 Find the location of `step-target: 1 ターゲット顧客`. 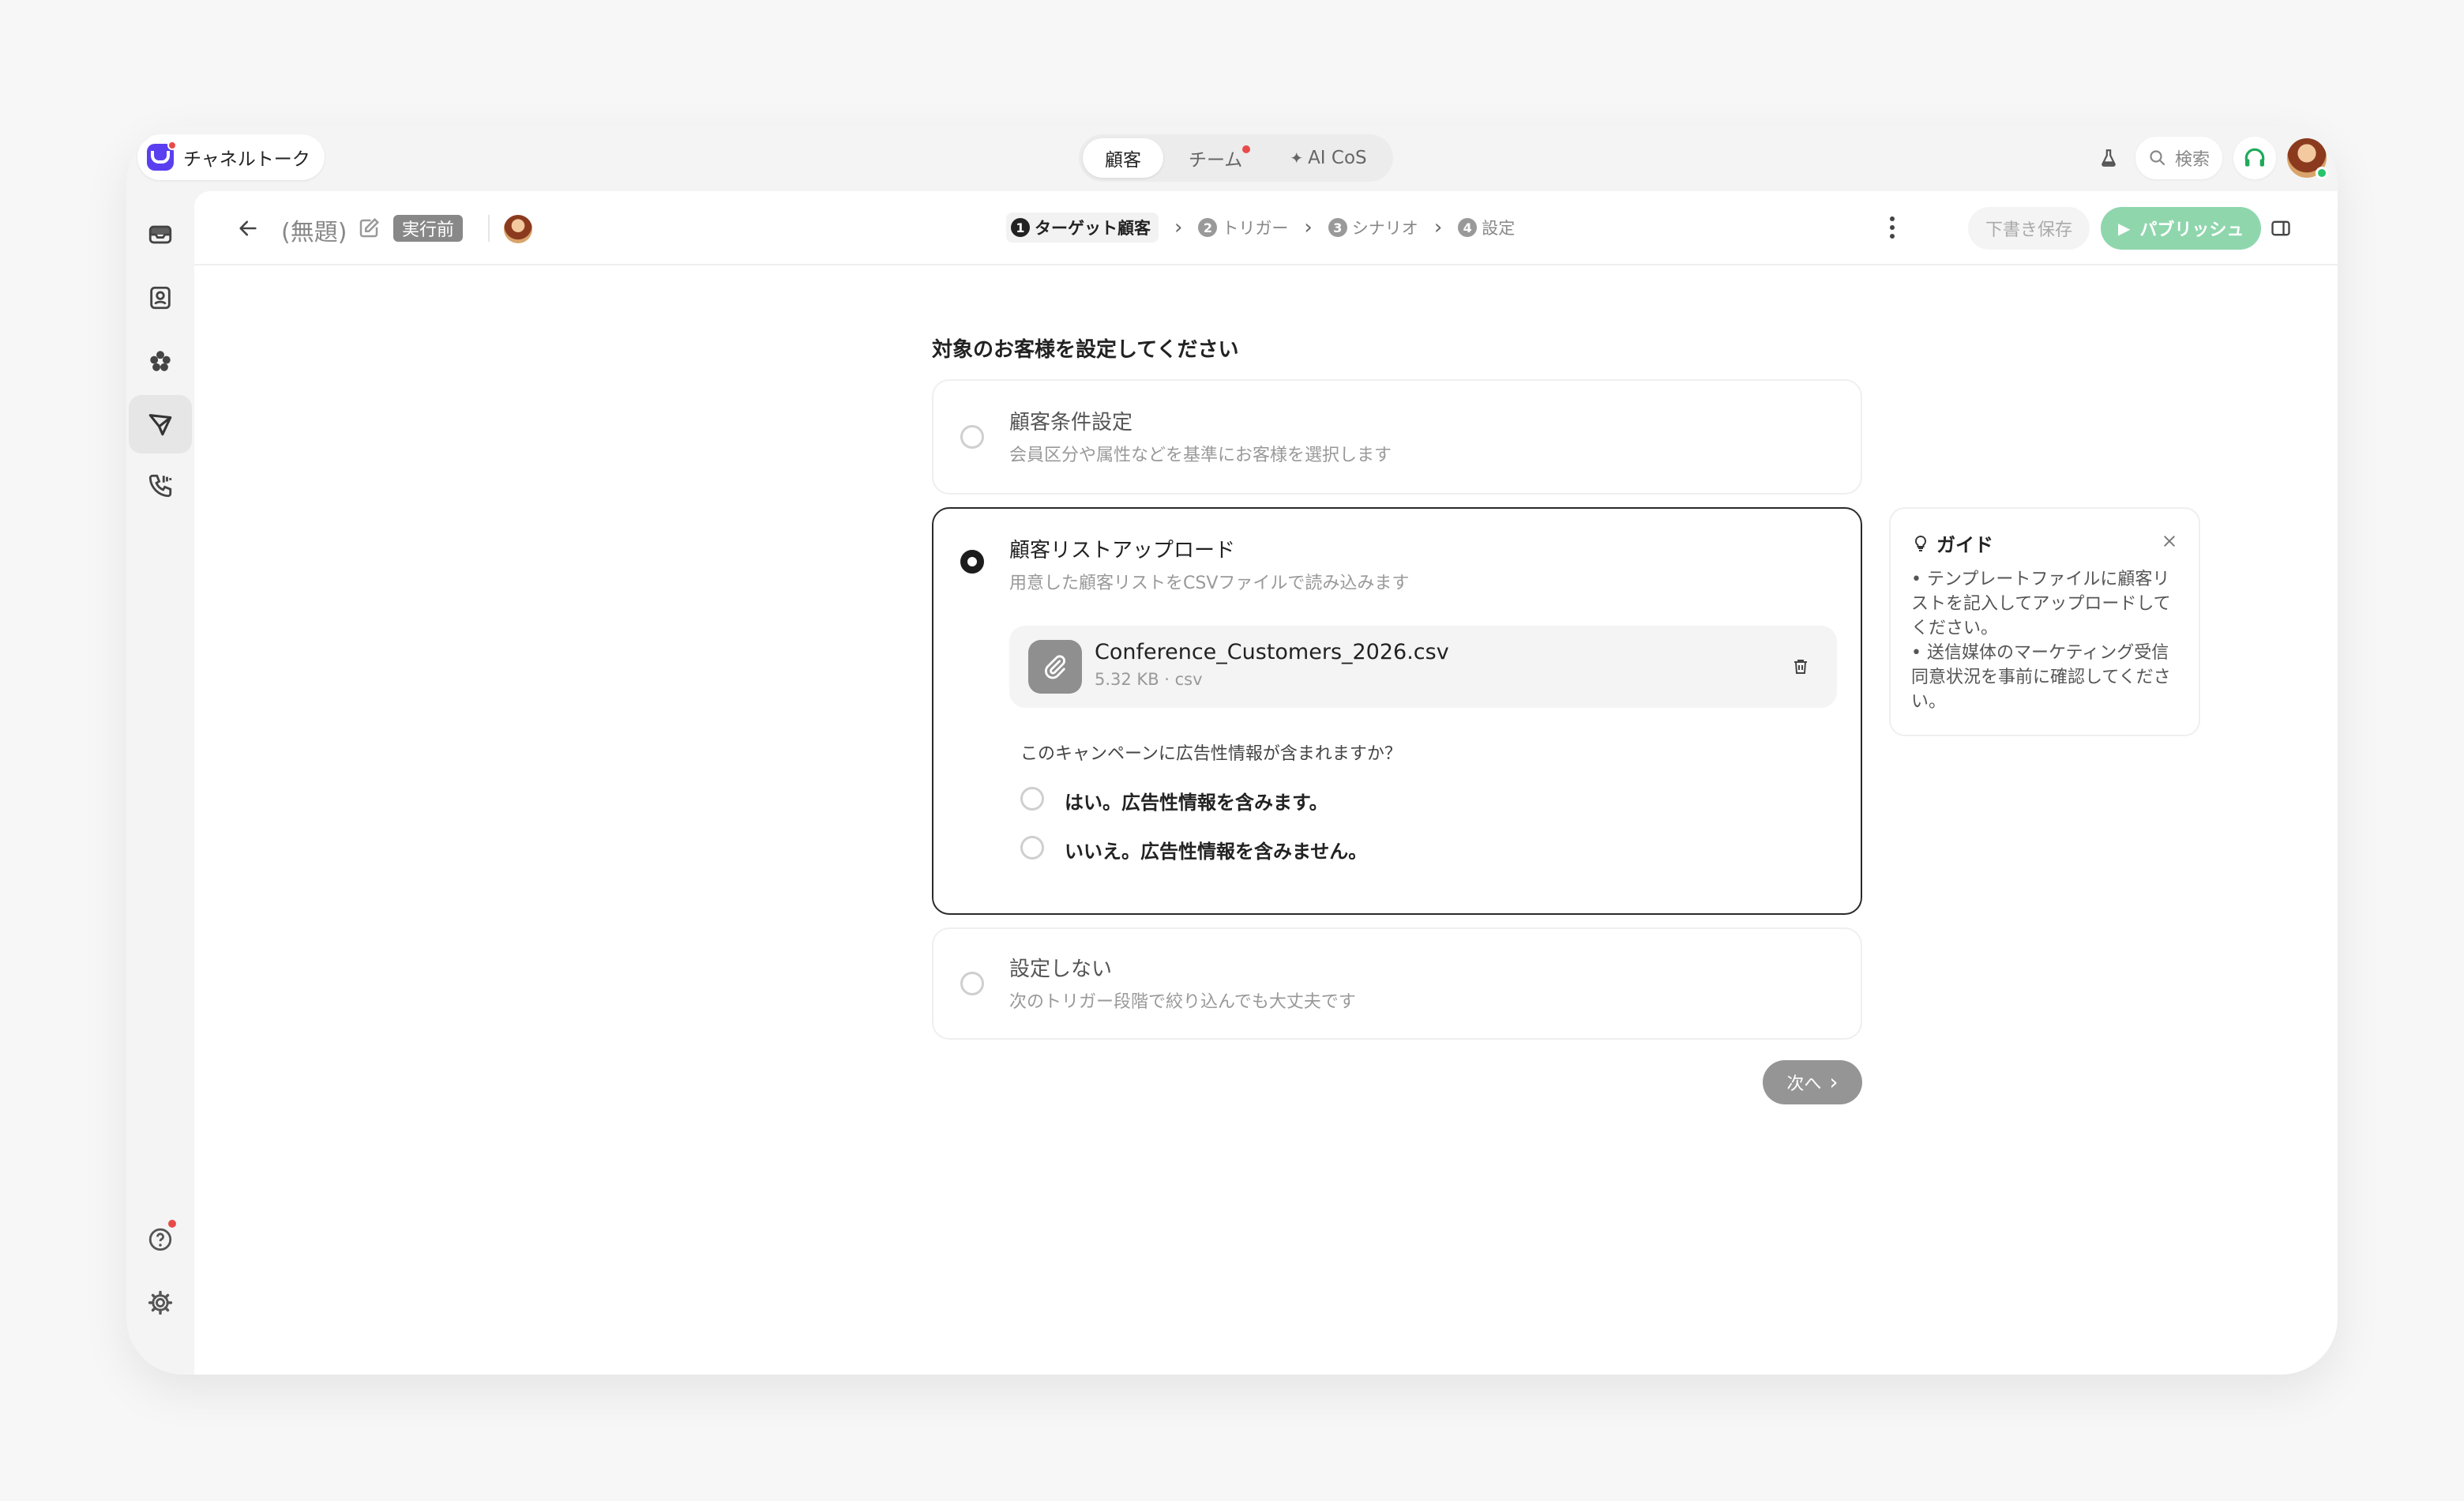

step-target: 1 ターゲット顧客 is located at coordinates (1082, 228).